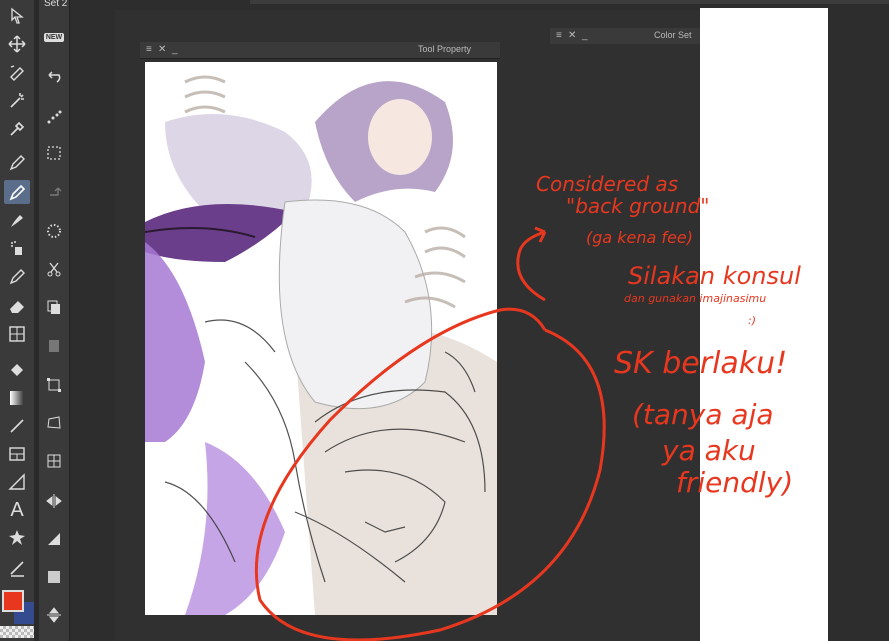 The height and width of the screenshot is (641, 889). What do you see at coordinates (17, 192) in the screenshot?
I see `pencil-icon` at bounding box center [17, 192].